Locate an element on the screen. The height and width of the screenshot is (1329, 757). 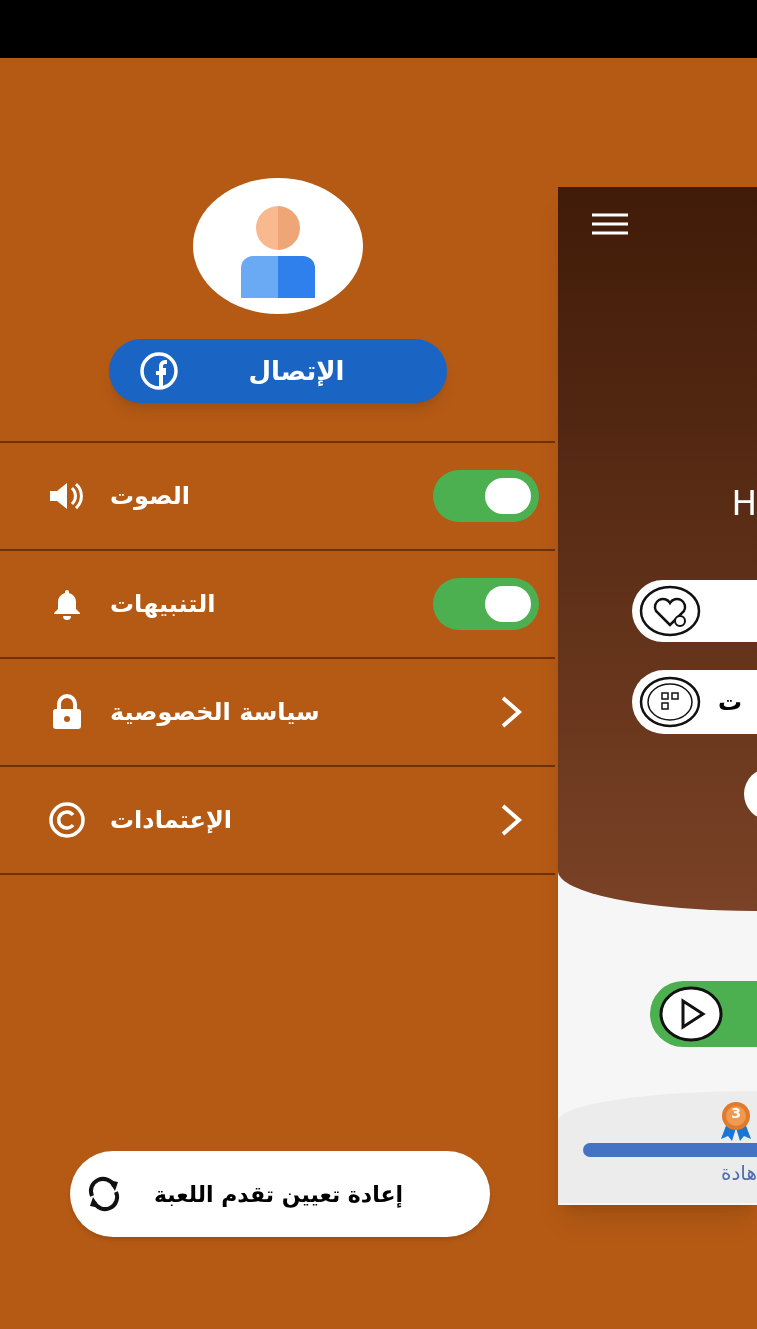
reset-progress-button: إعادة تعيين تقدم اللعبة is located at coordinates (280, 1194).